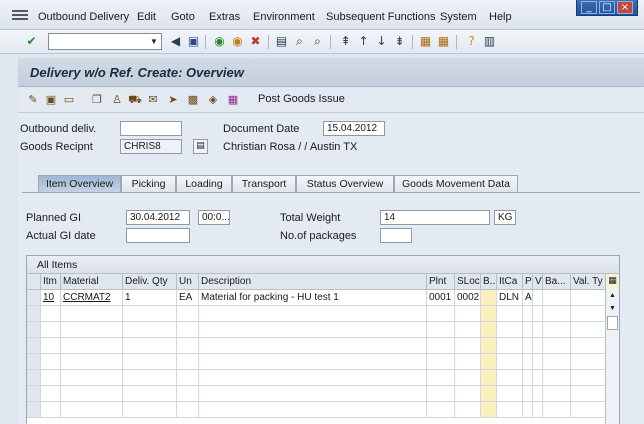  What do you see at coordinates (83, 17) in the screenshot?
I see `menu-outbound-delivery: Outbound Delivery` at bounding box center [83, 17].